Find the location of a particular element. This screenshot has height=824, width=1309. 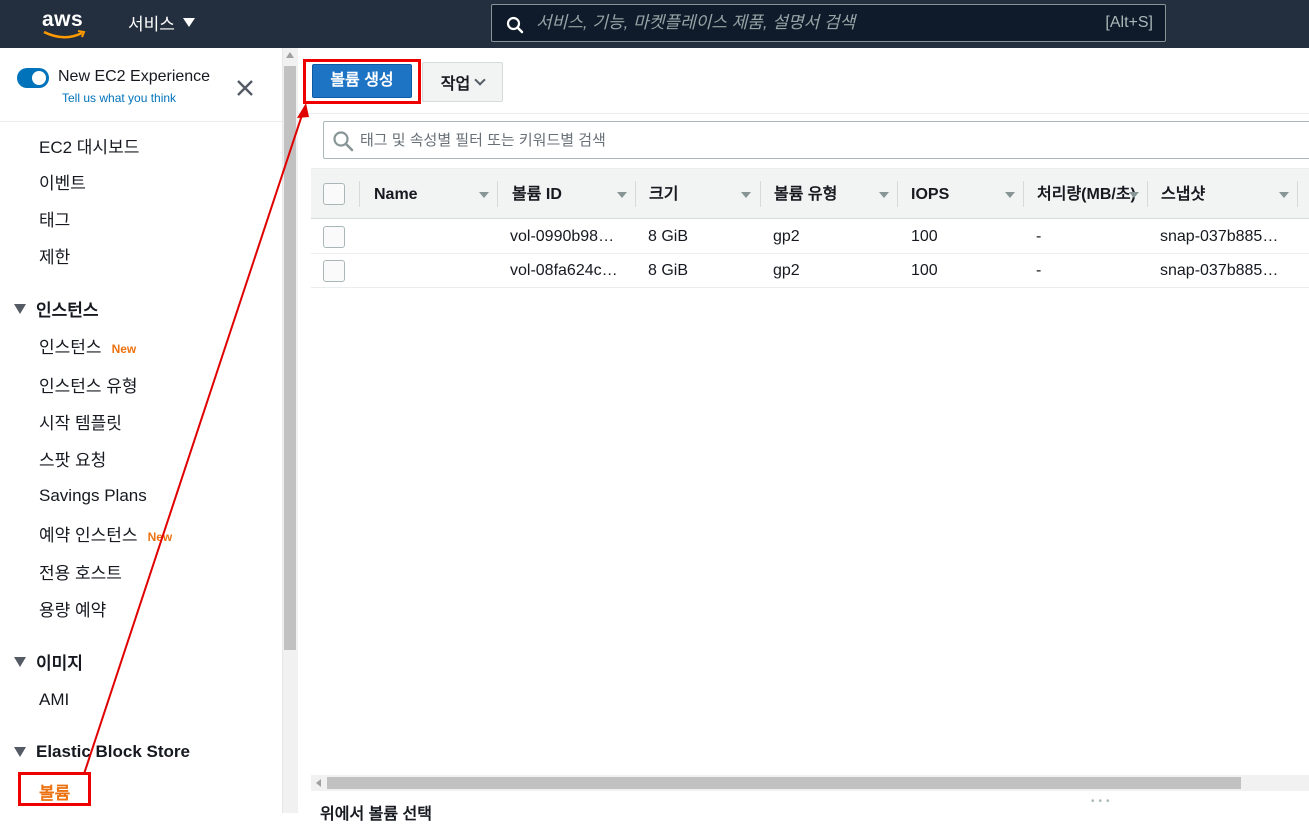

toolbar: 볼륨 생성 작업 is located at coordinates (803, 81).